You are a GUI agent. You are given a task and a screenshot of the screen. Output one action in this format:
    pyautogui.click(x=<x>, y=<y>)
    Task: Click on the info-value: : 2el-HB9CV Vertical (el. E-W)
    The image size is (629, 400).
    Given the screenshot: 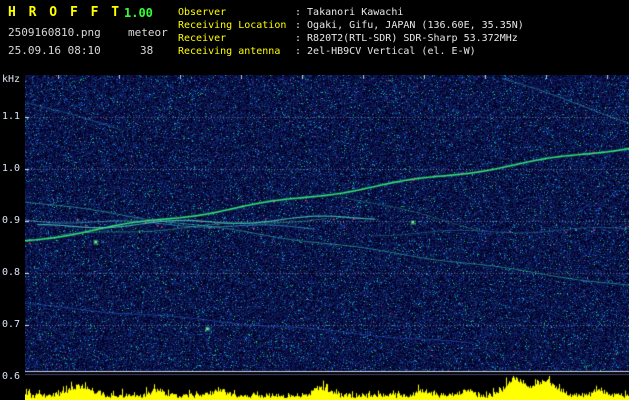 What is the action you would take?
    pyautogui.click(x=385, y=51)
    